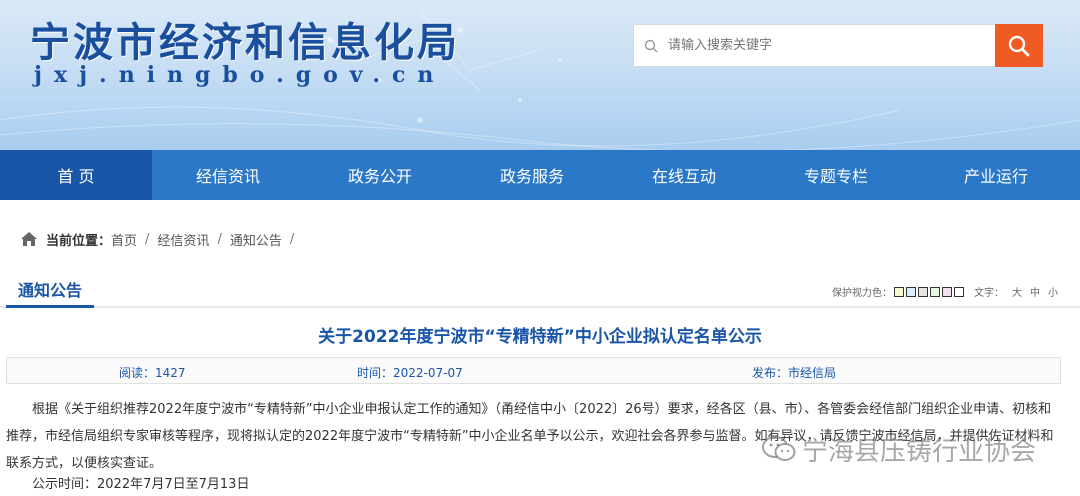  I want to click on nav-item-interaction: 在线互动, so click(684, 175).